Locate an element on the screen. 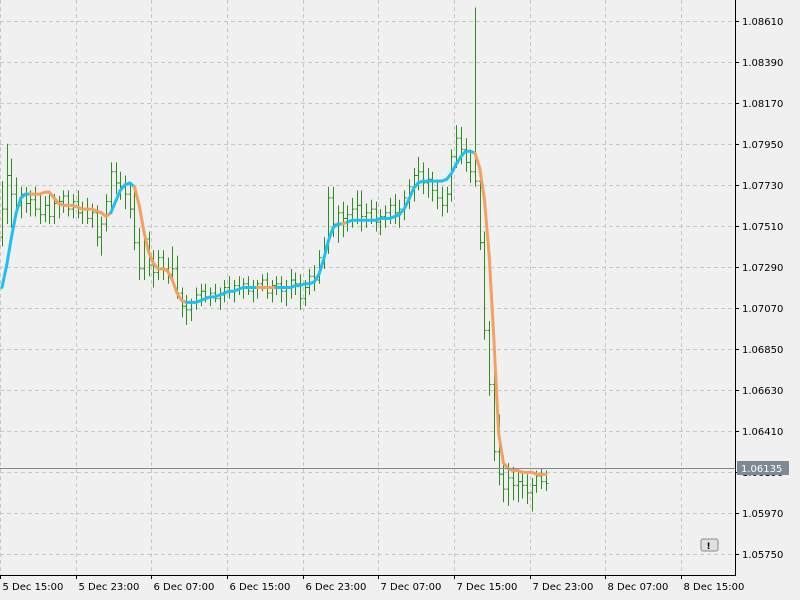  y-tick-label: 1.07290 is located at coordinates (762, 268).